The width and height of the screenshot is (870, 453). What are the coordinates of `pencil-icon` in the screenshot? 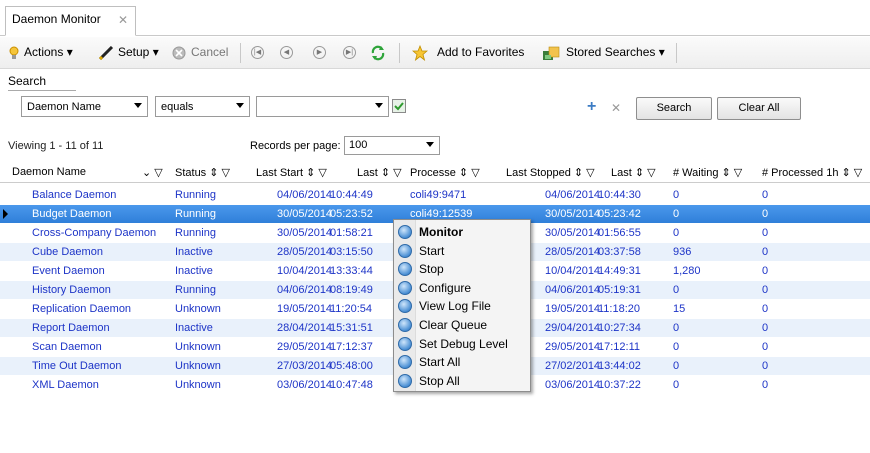 It's located at (106, 53).